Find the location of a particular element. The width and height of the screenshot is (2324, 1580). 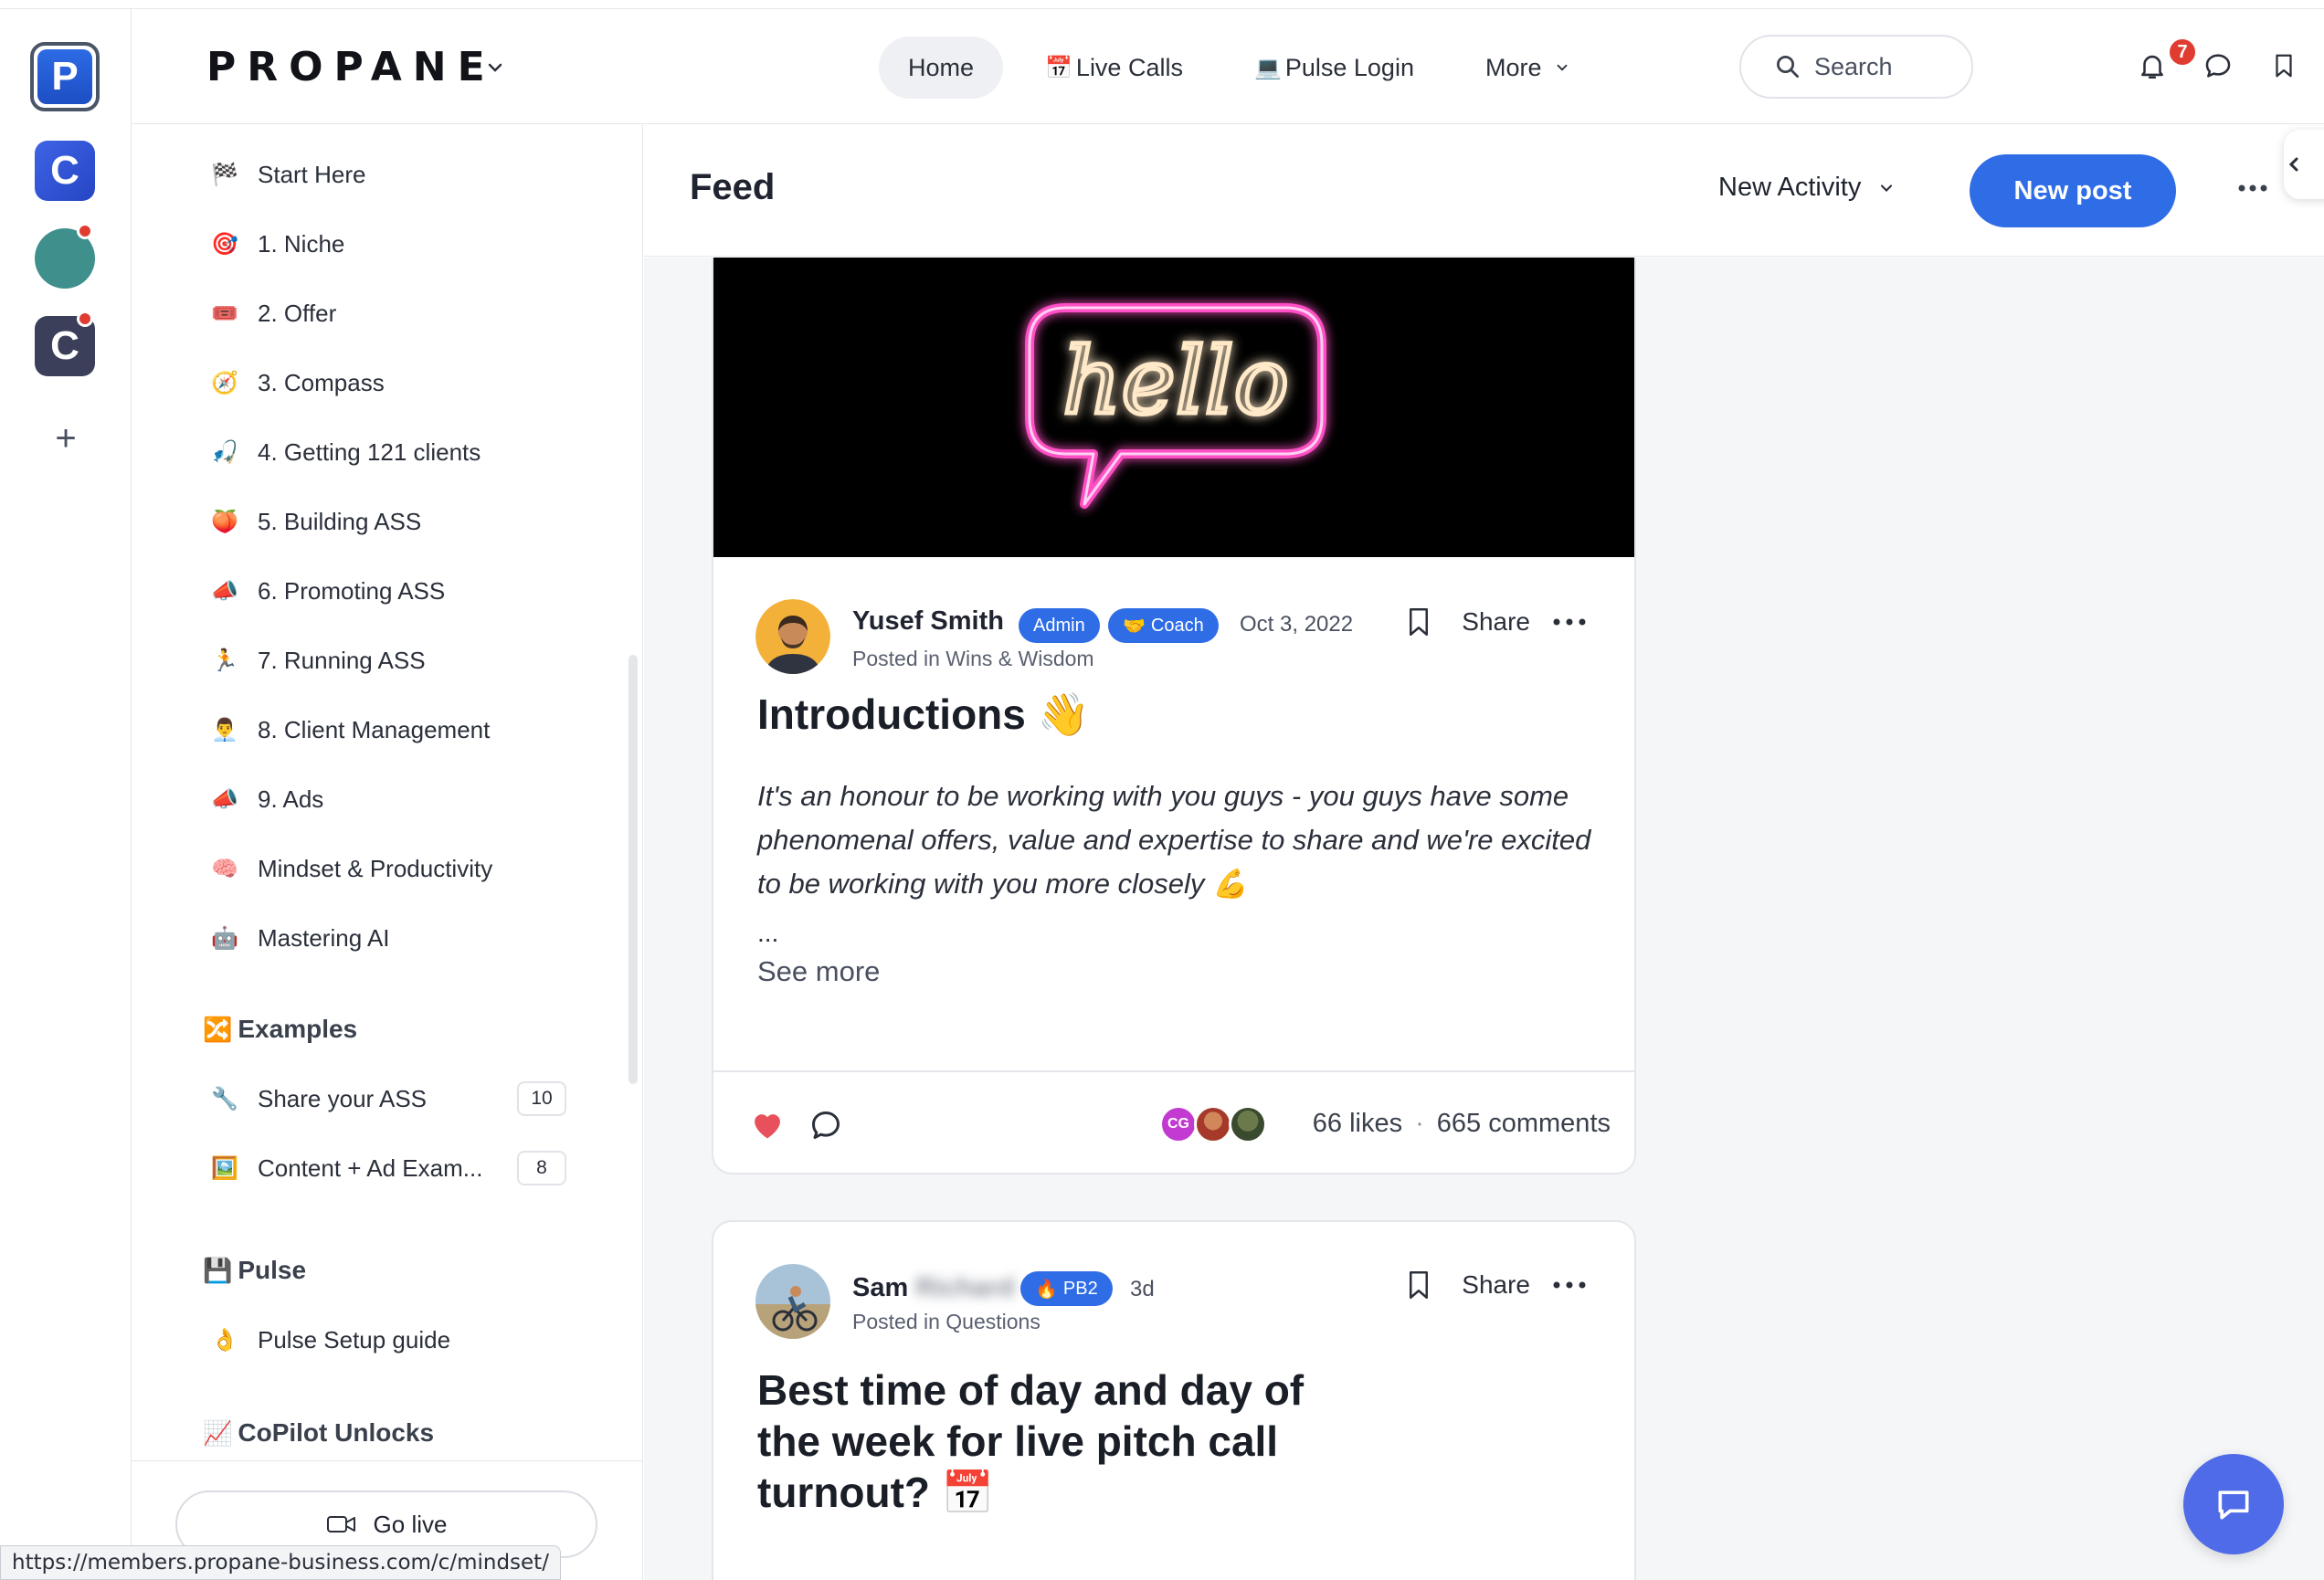

compass-icon: 🧭 is located at coordinates (224, 382).